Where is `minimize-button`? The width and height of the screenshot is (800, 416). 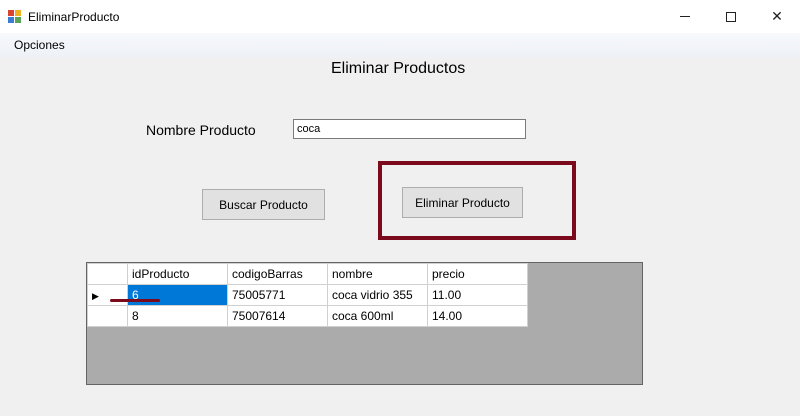 minimize-button is located at coordinates (685, 16).